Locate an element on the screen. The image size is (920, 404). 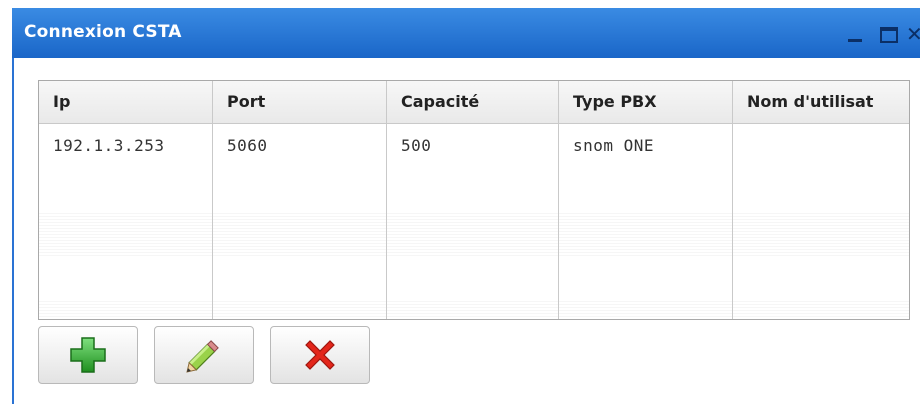
cell-capacity: 500 is located at coordinates (416, 145).